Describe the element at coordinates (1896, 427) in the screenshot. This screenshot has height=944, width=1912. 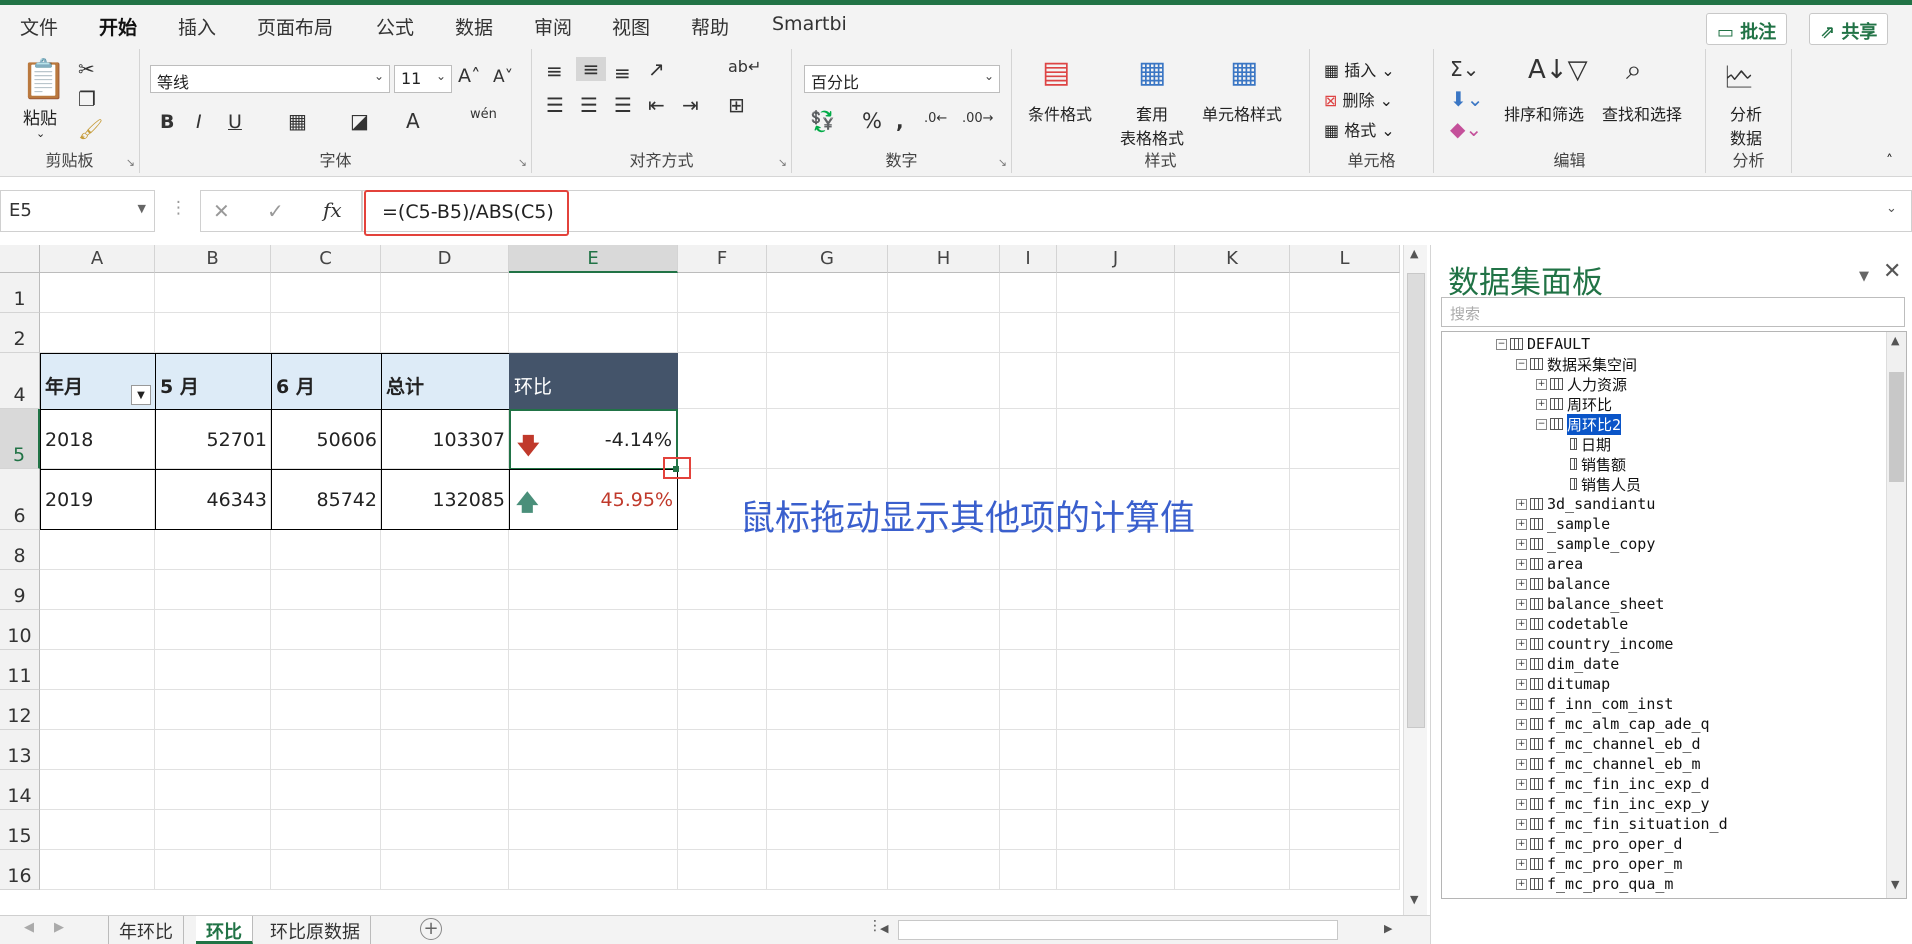
I see `tree-scroll-thumb` at that location.